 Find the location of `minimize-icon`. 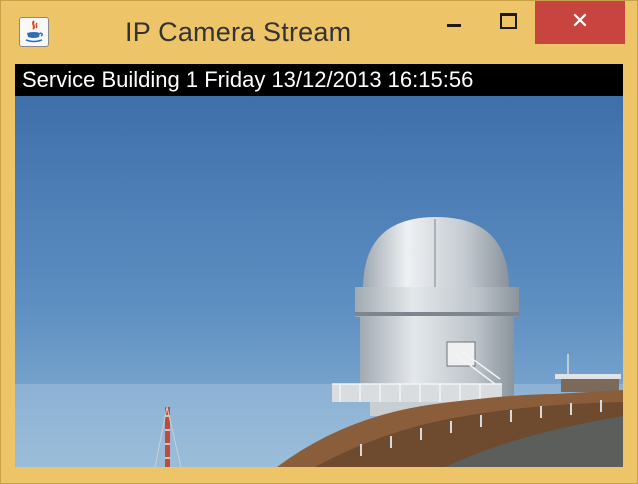

minimize-icon is located at coordinates (454, 25).